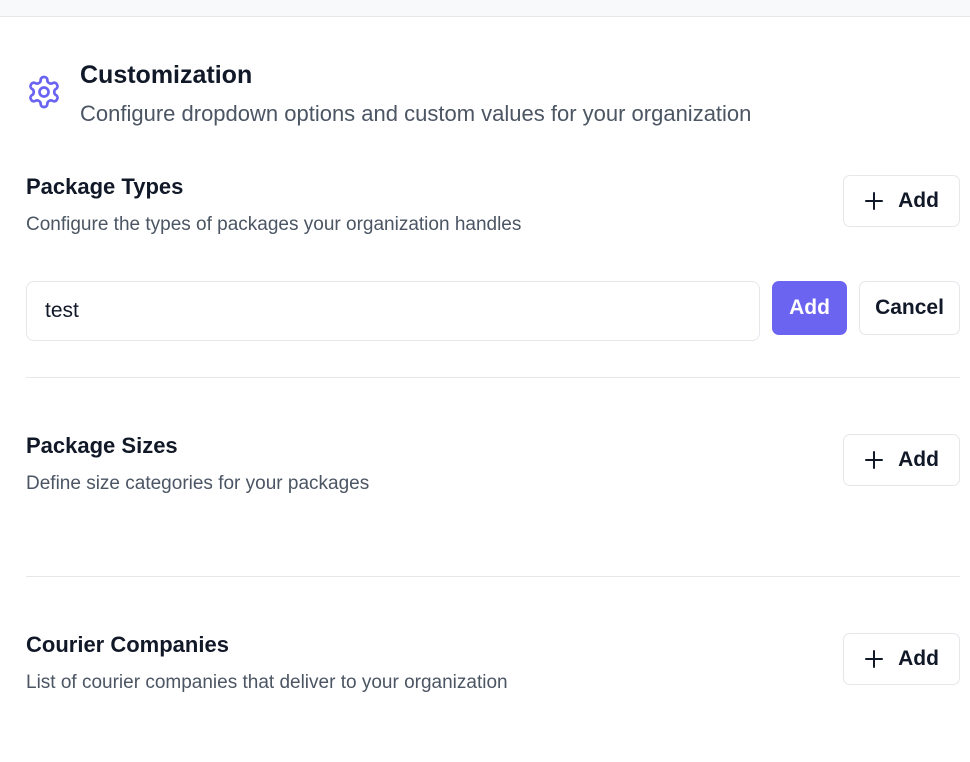 The height and width of the screenshot is (762, 970). I want to click on page-title: Customization, so click(166, 75).